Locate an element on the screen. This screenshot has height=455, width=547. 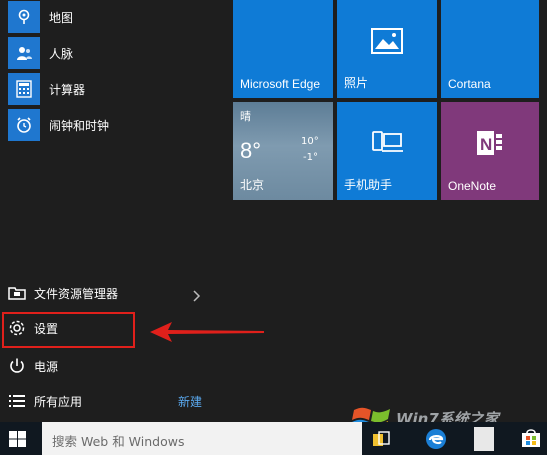
store-icon is located at coordinates (531, 440).